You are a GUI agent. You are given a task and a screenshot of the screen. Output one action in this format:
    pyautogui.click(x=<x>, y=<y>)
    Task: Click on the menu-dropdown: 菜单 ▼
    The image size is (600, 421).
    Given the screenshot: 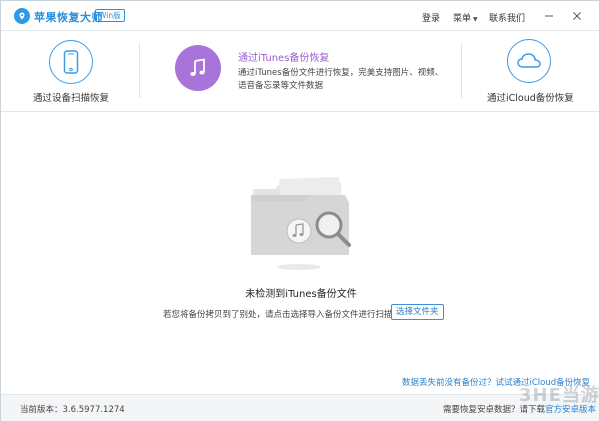 What is the action you would take?
    pyautogui.click(x=465, y=17)
    